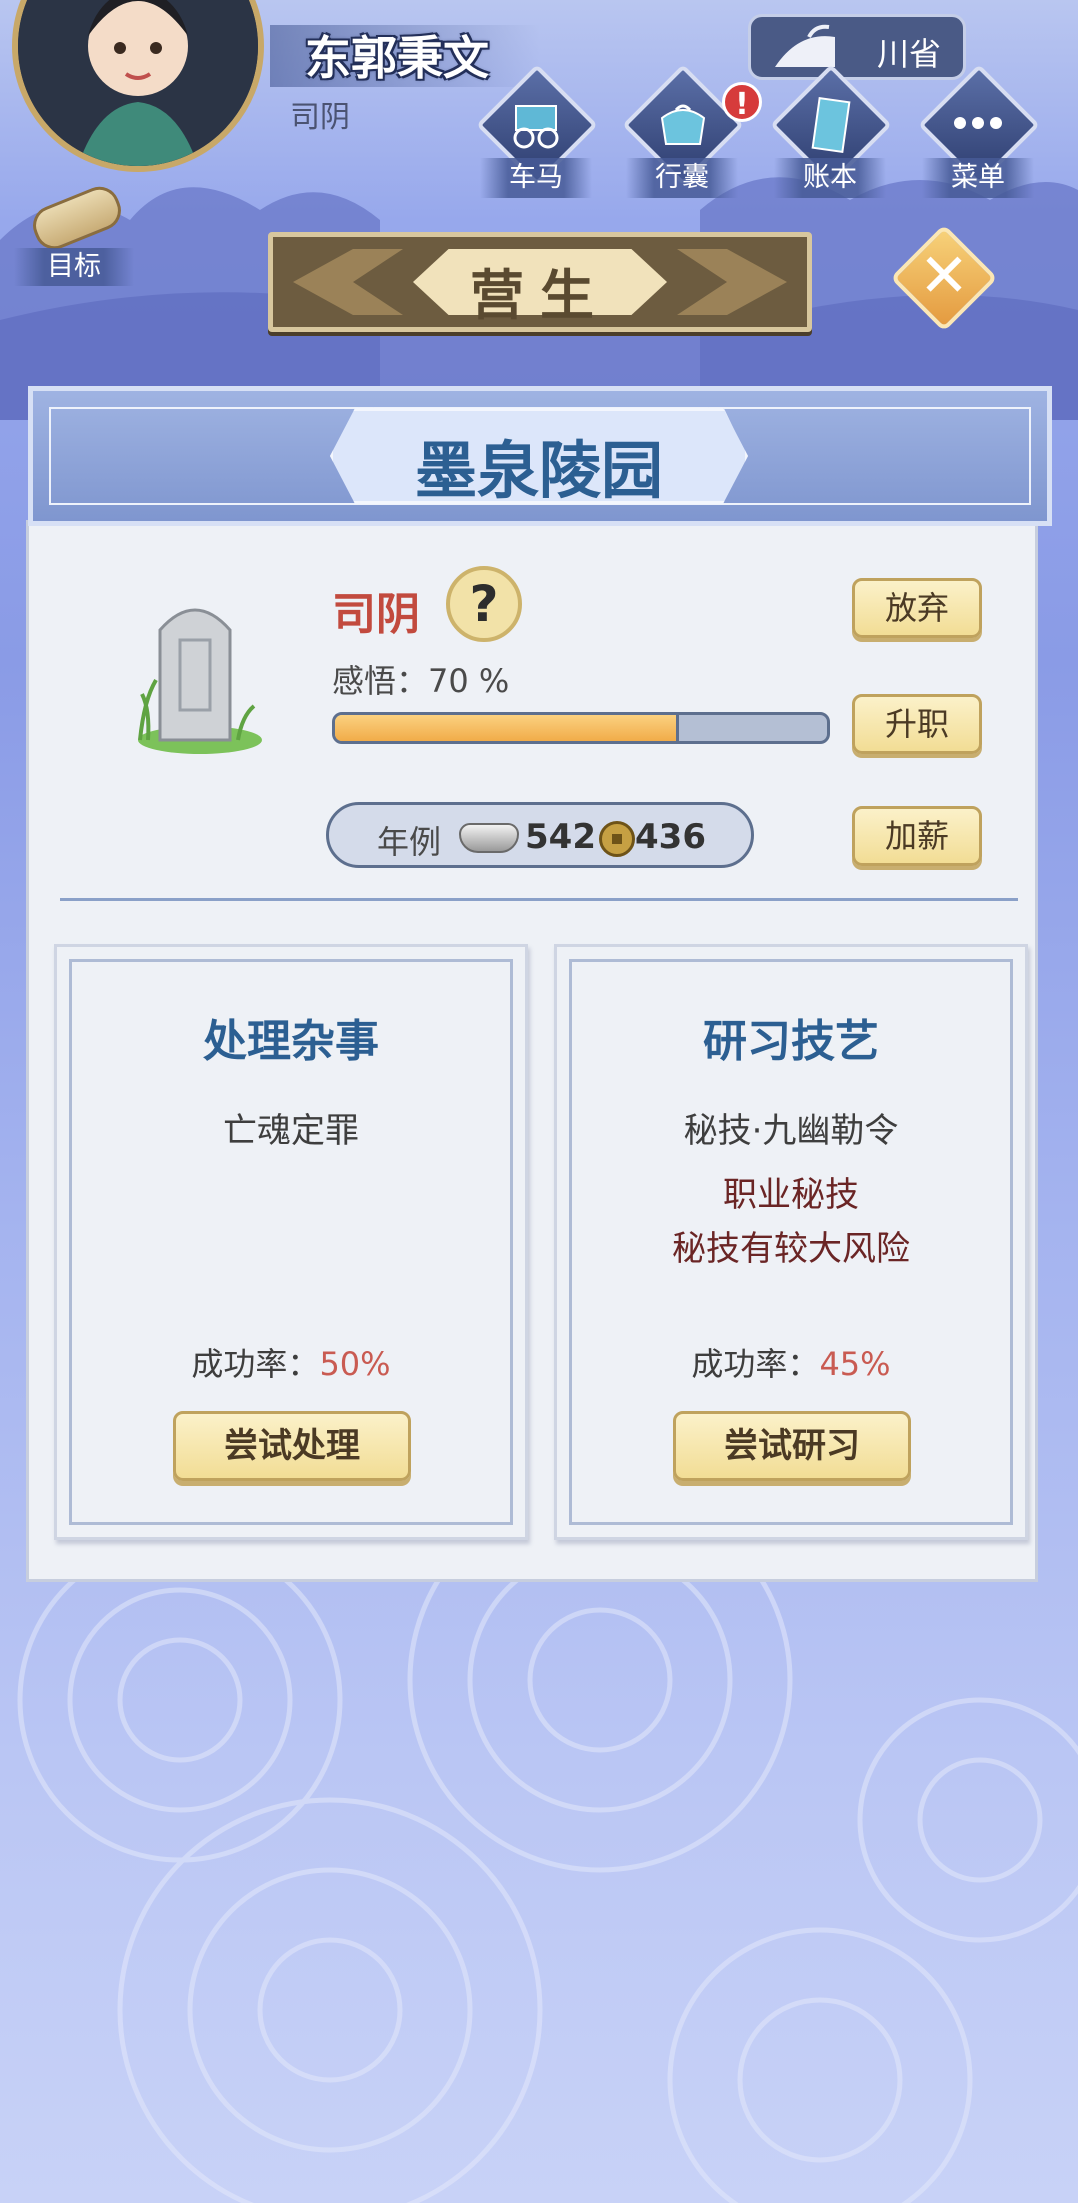 The width and height of the screenshot is (1078, 2203). I want to click on bundle-button: ! 行囊, so click(692, 133).